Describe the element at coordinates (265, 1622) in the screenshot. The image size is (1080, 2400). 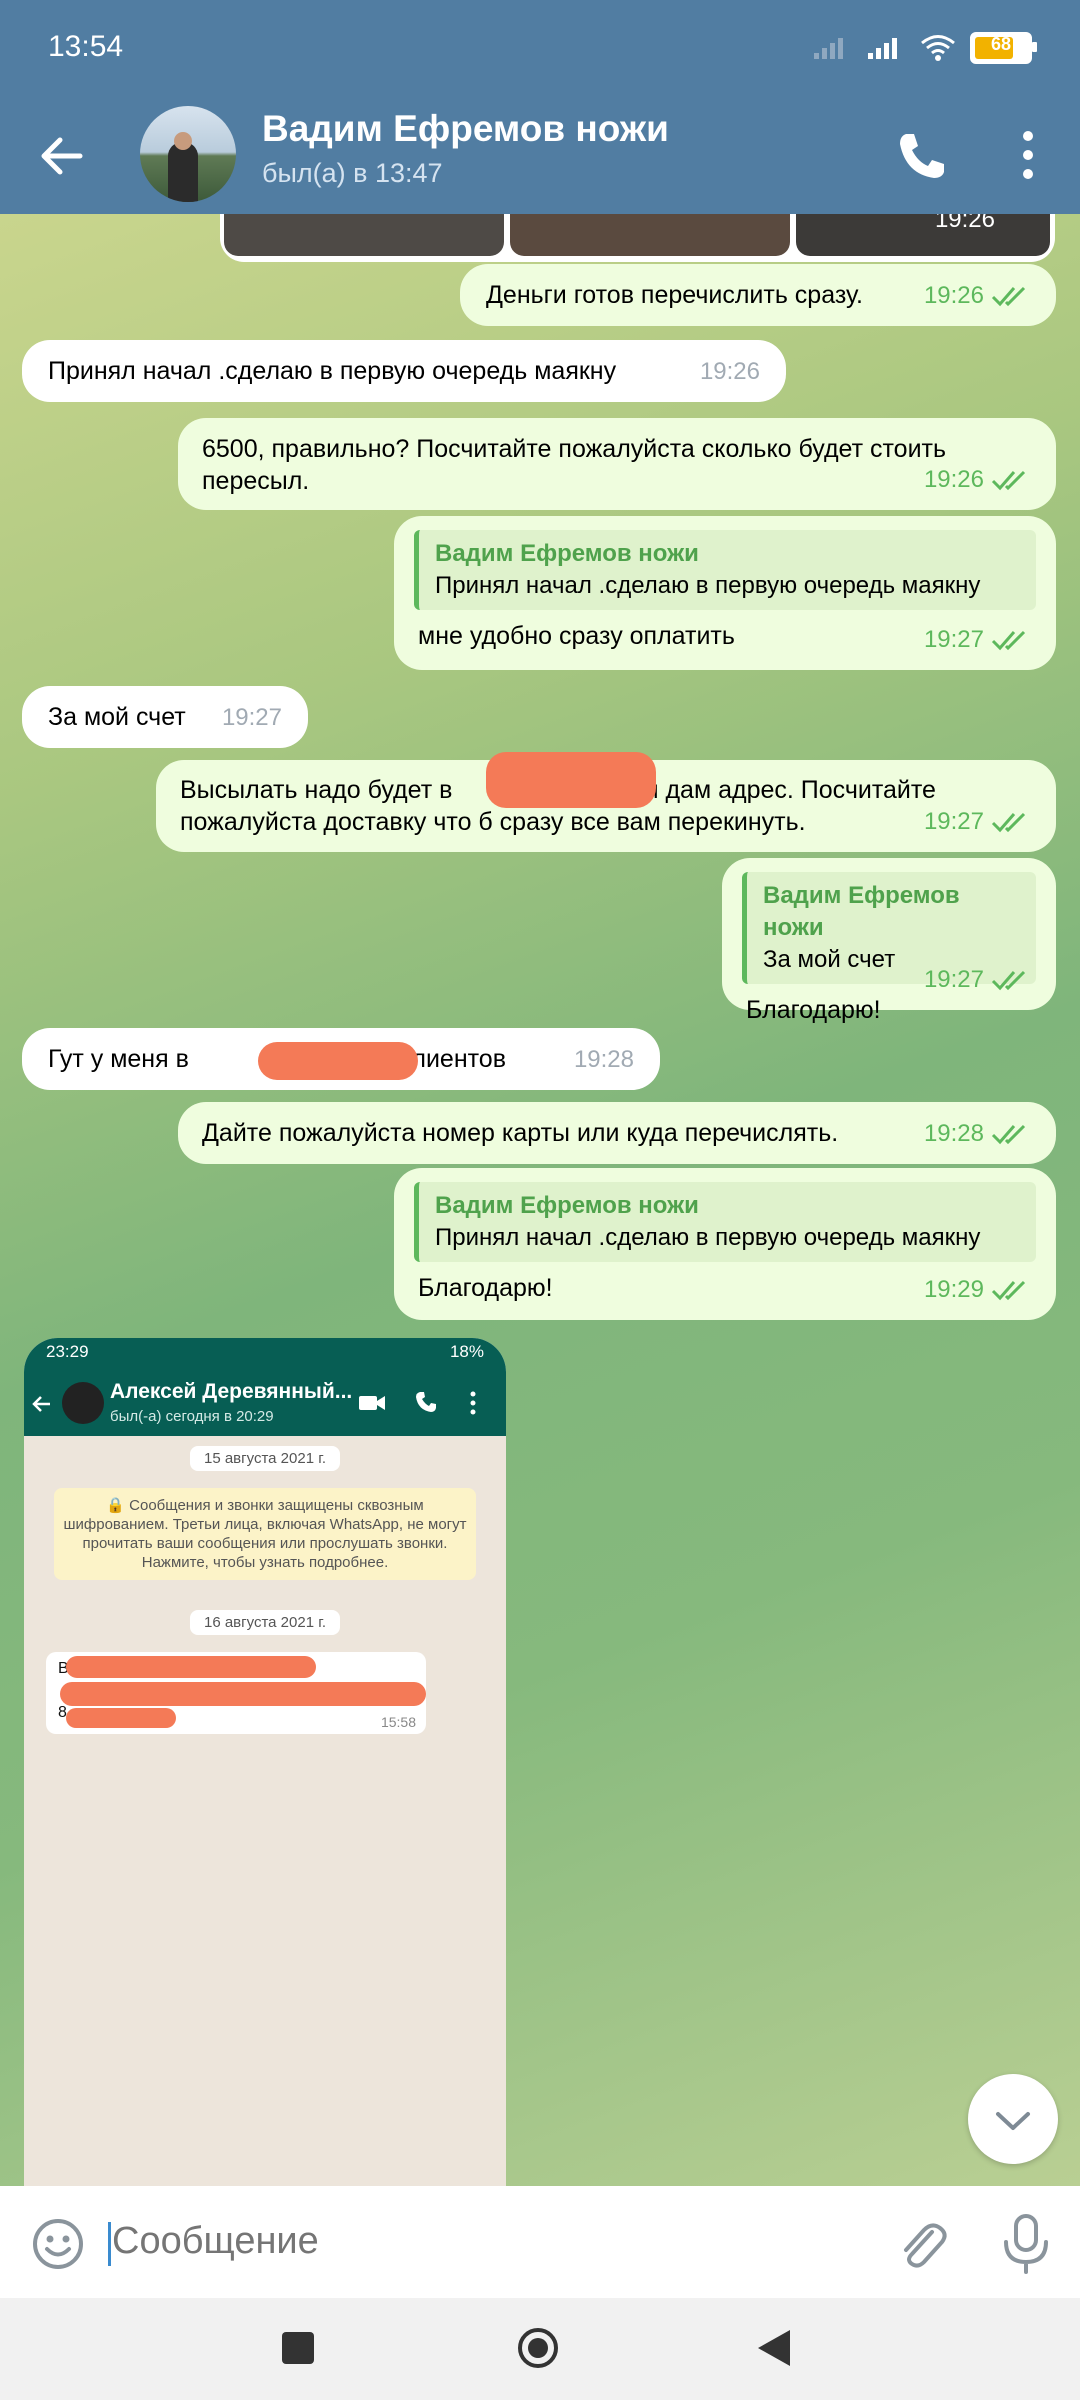
I see `screenshot-date: 16 августа 2021 г.` at that location.